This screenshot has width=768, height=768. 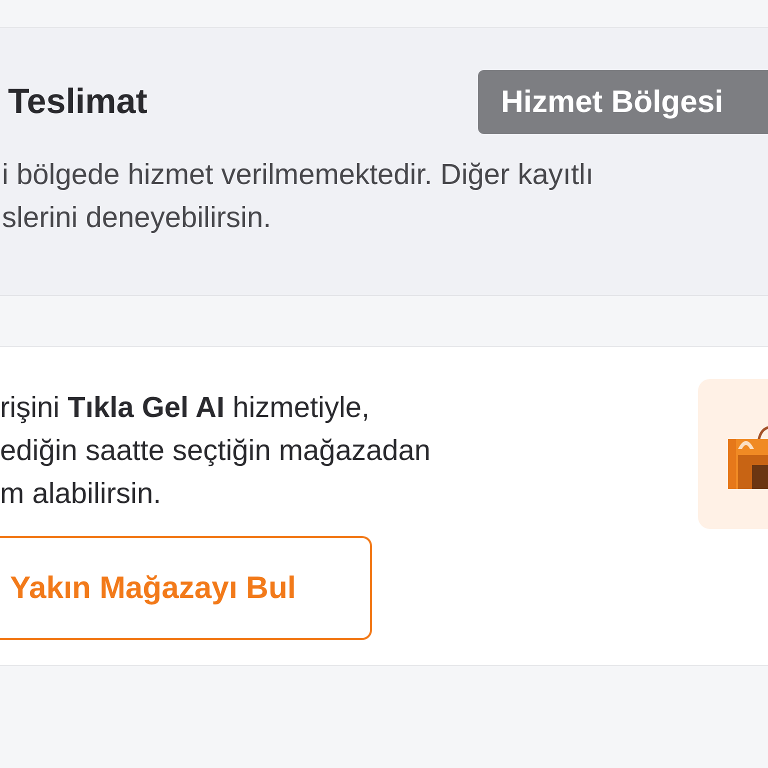 What do you see at coordinates (81, 494) in the screenshot?
I see `description-text: m alabilirsin.` at bounding box center [81, 494].